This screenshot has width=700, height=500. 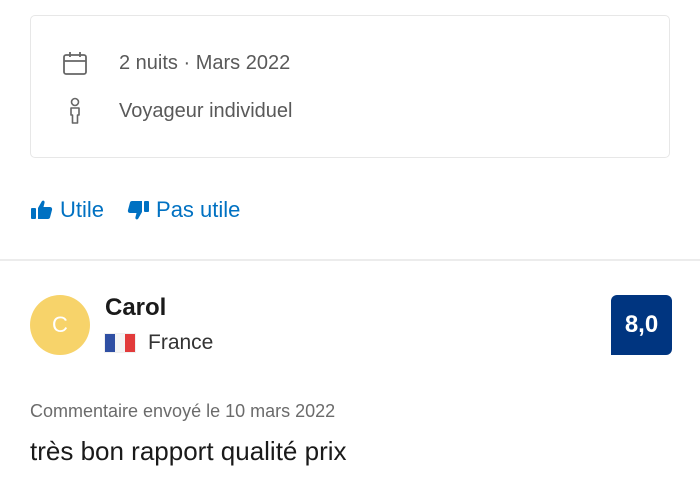 I want to click on avatar-initial: C, so click(x=60, y=324).